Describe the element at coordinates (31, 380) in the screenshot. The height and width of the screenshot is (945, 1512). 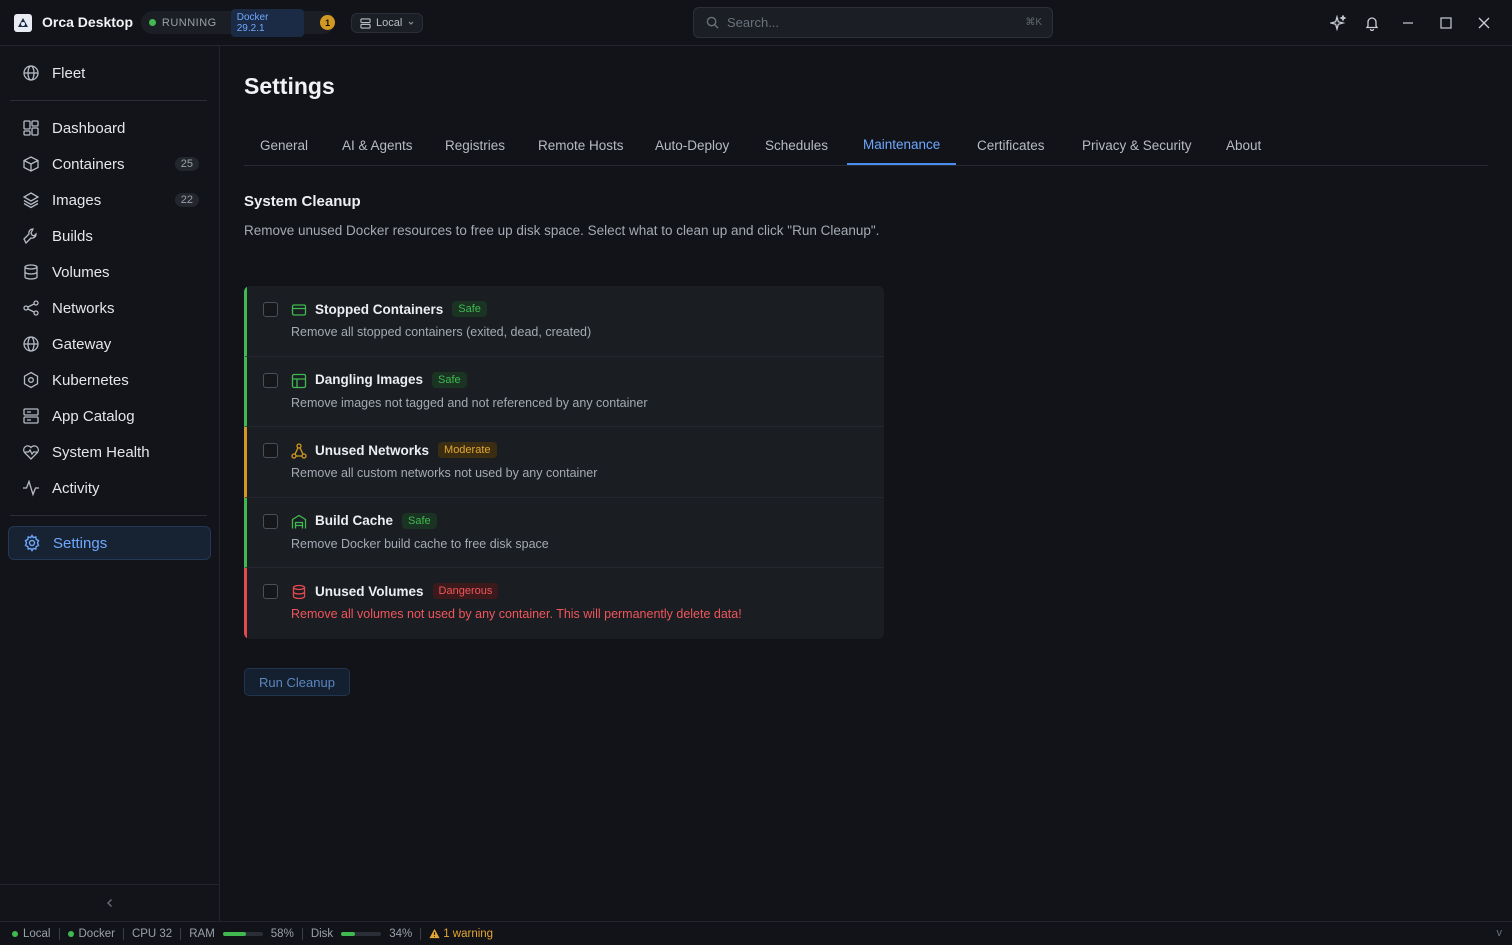
I see `kubernetes-icon` at that location.